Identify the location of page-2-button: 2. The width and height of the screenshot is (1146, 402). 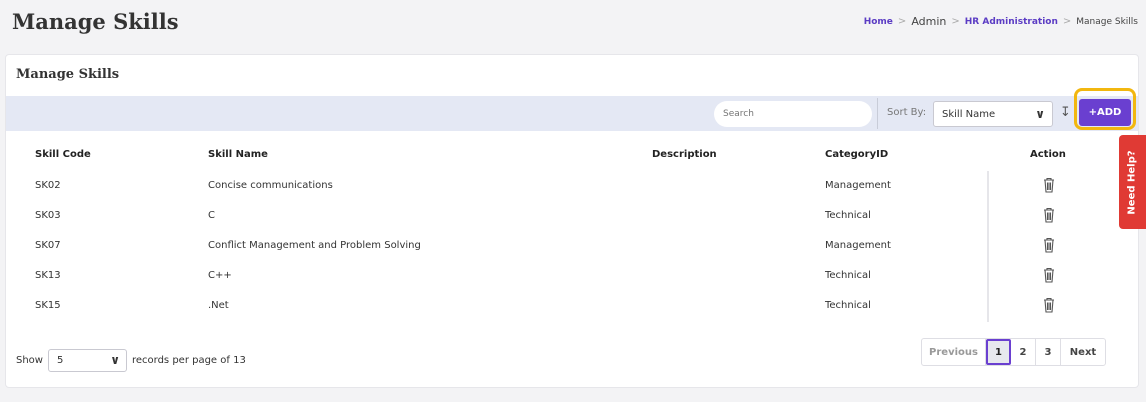
(1023, 352).